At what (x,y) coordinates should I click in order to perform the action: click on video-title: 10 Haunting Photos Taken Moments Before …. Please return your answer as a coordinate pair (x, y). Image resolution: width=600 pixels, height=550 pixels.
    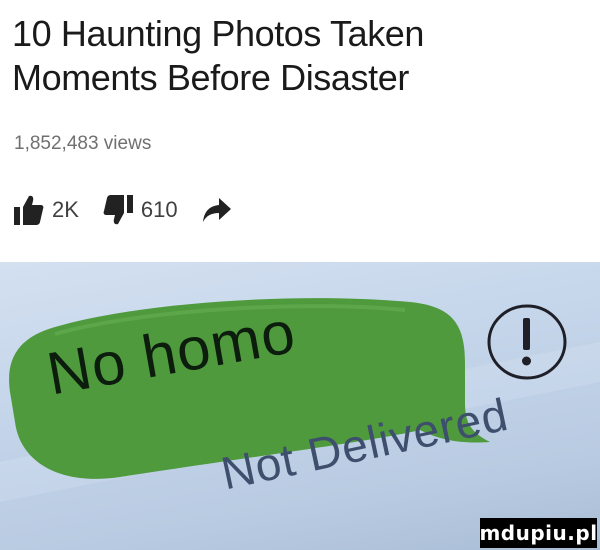
    Looking at the image, I should click on (292, 56).